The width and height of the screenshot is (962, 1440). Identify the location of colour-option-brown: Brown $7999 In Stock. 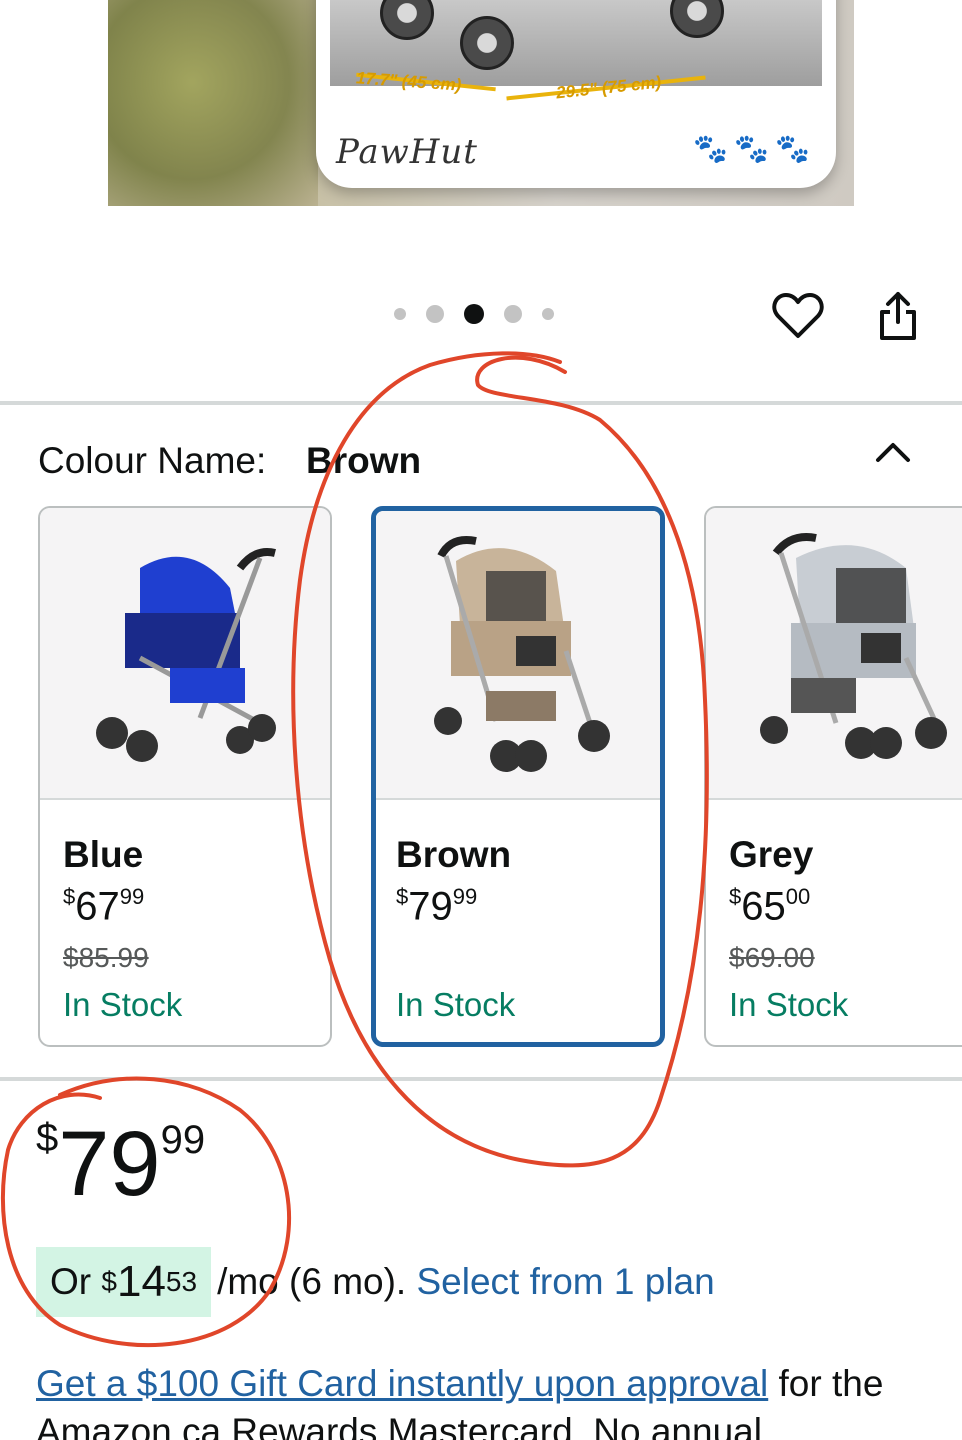
(518, 776).